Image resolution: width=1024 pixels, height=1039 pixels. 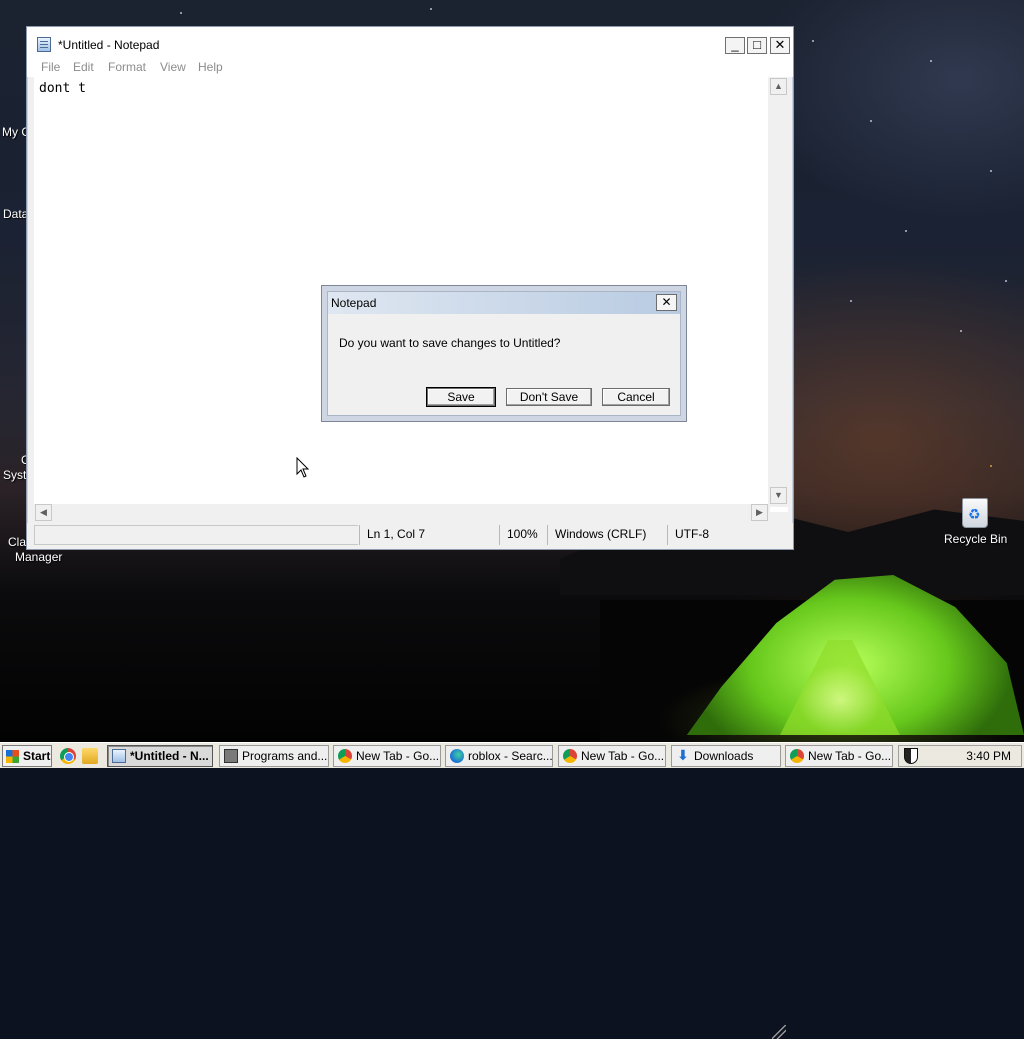 I want to click on windows-logo-icon, so click(x=12, y=756).